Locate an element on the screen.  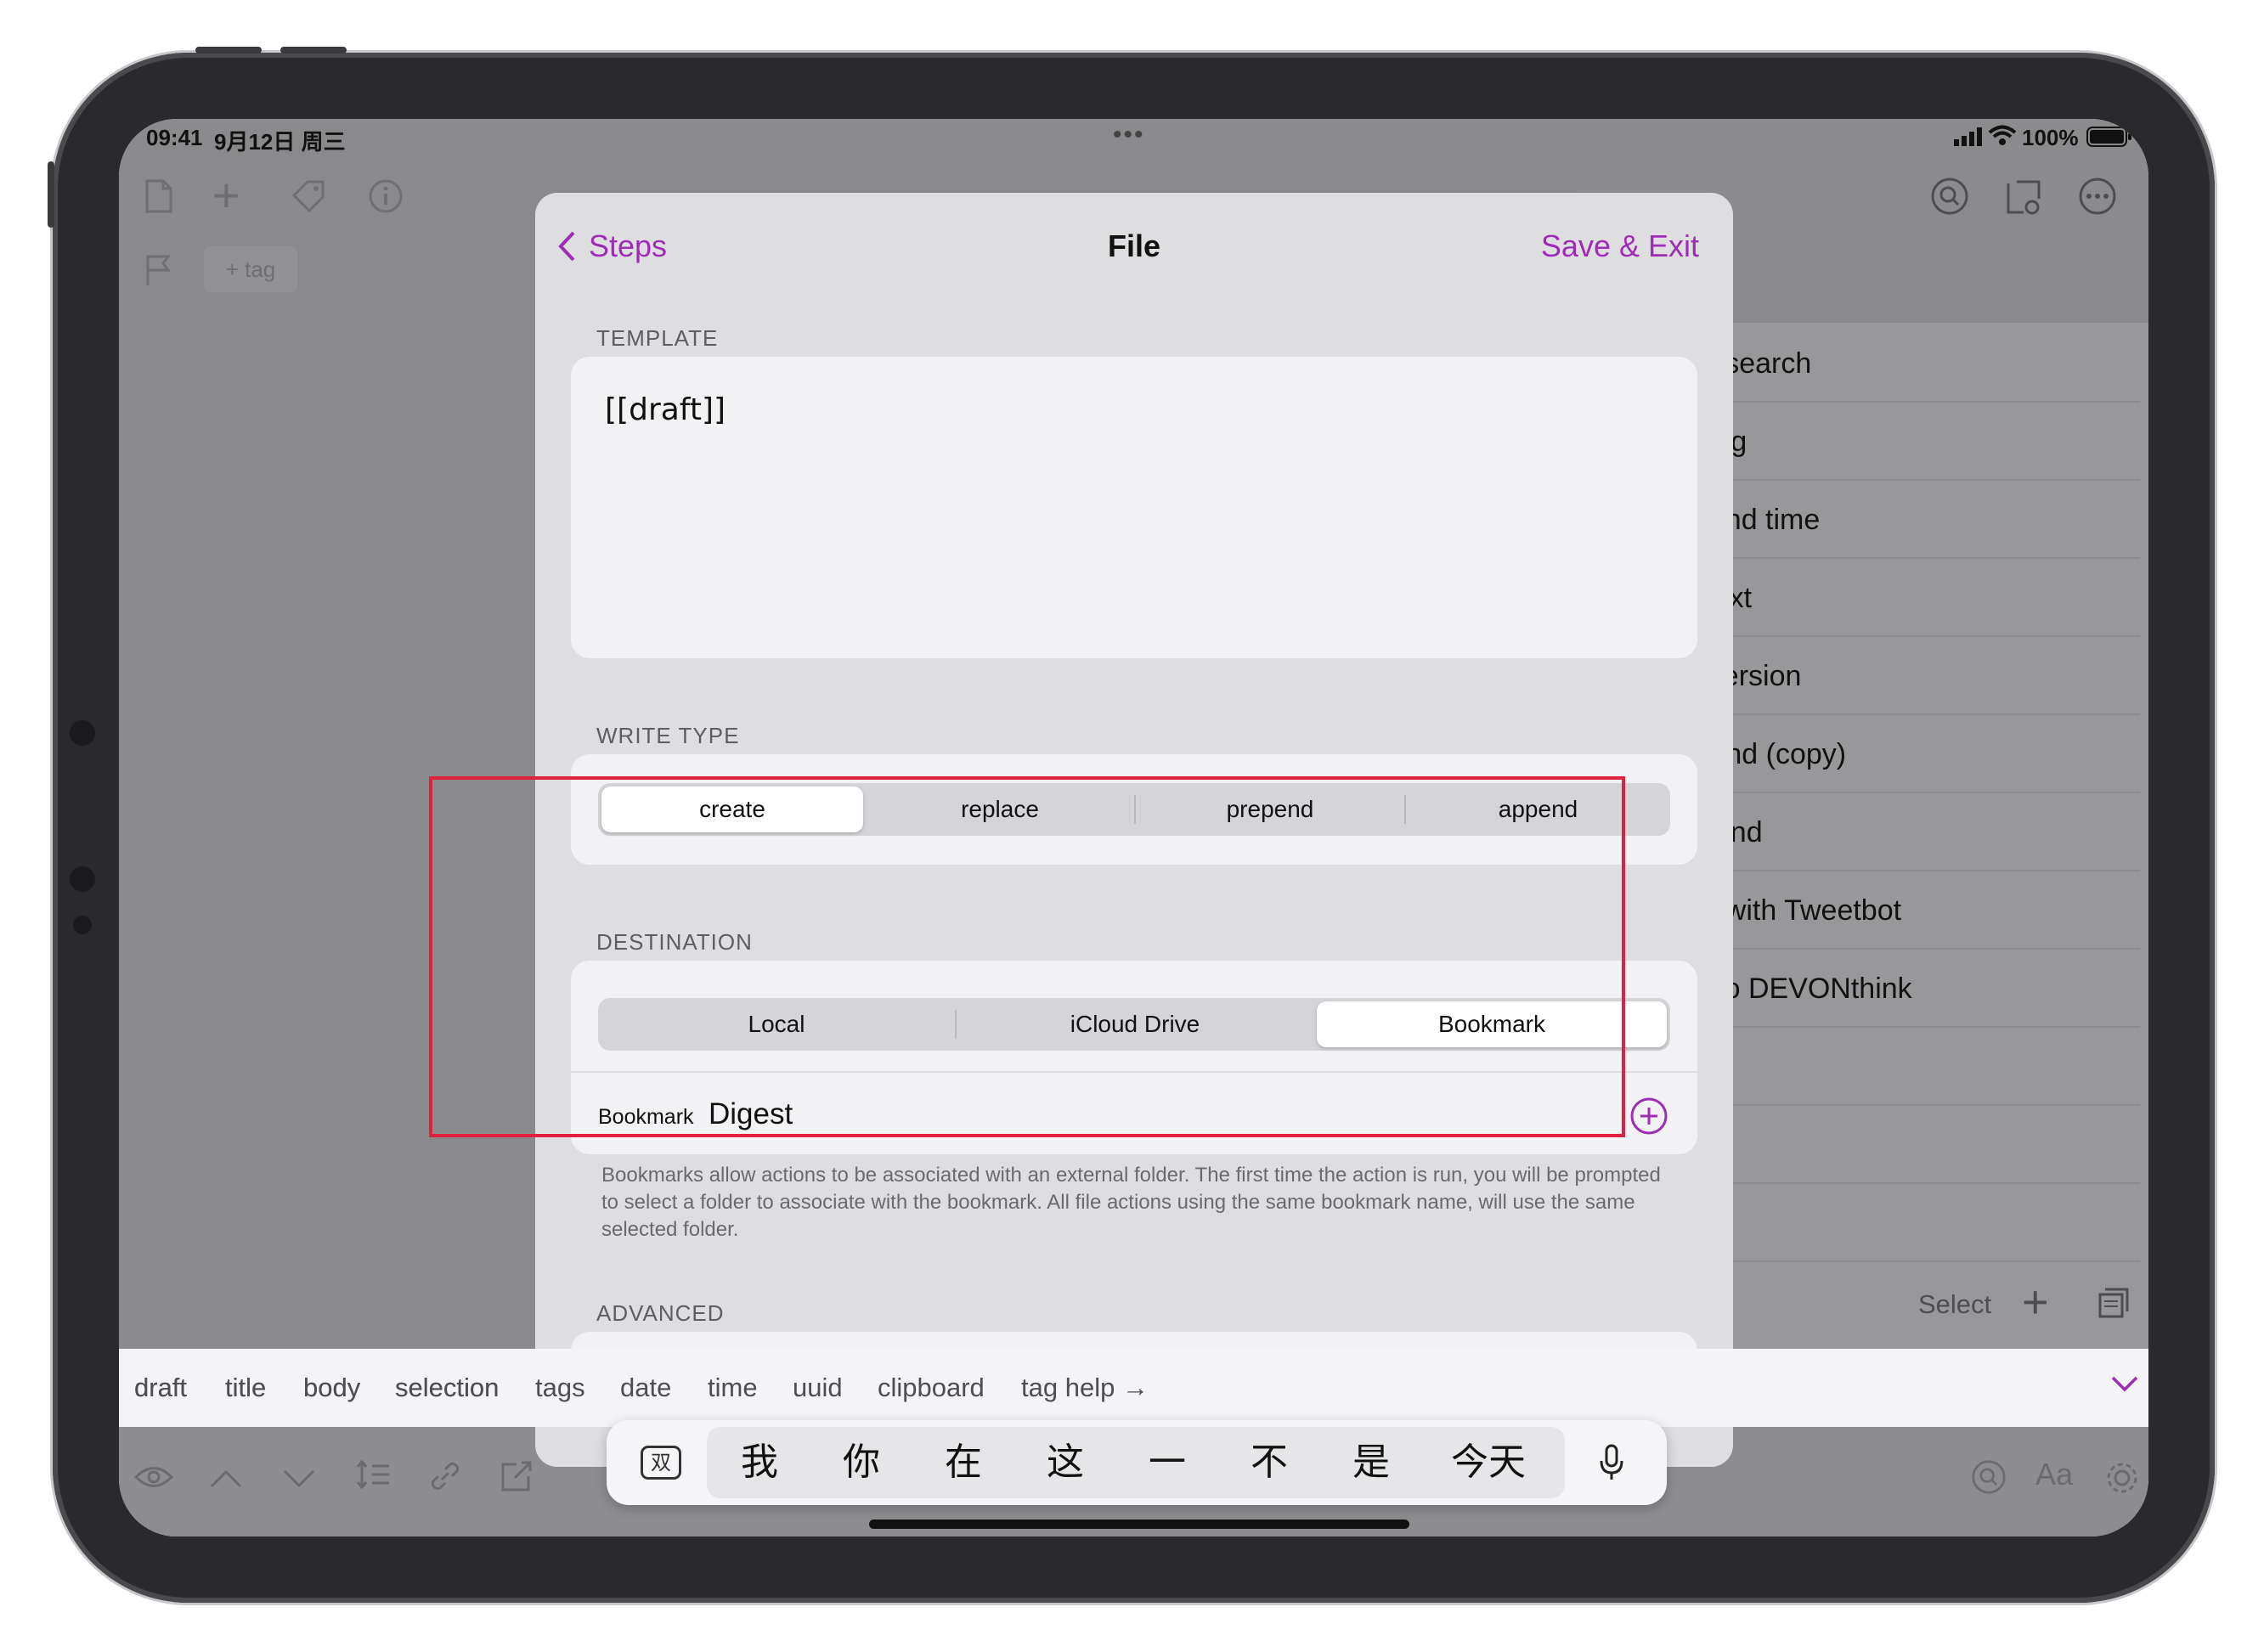
line-spacing-icon is located at coordinates (373, 1478).